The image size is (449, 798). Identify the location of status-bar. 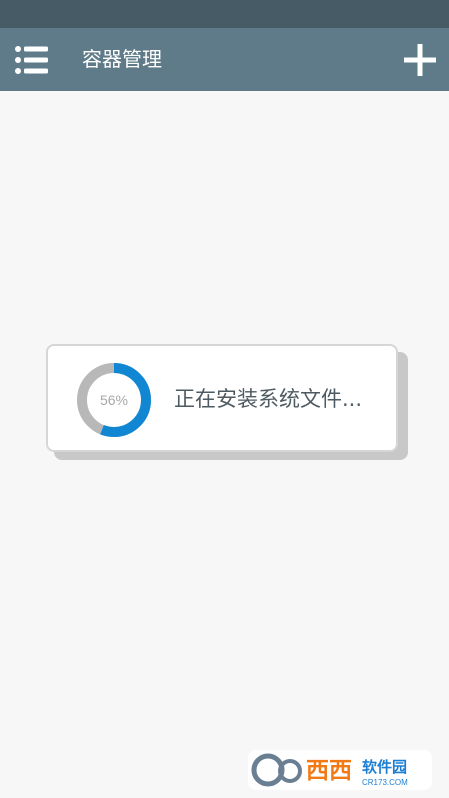
(224, 14).